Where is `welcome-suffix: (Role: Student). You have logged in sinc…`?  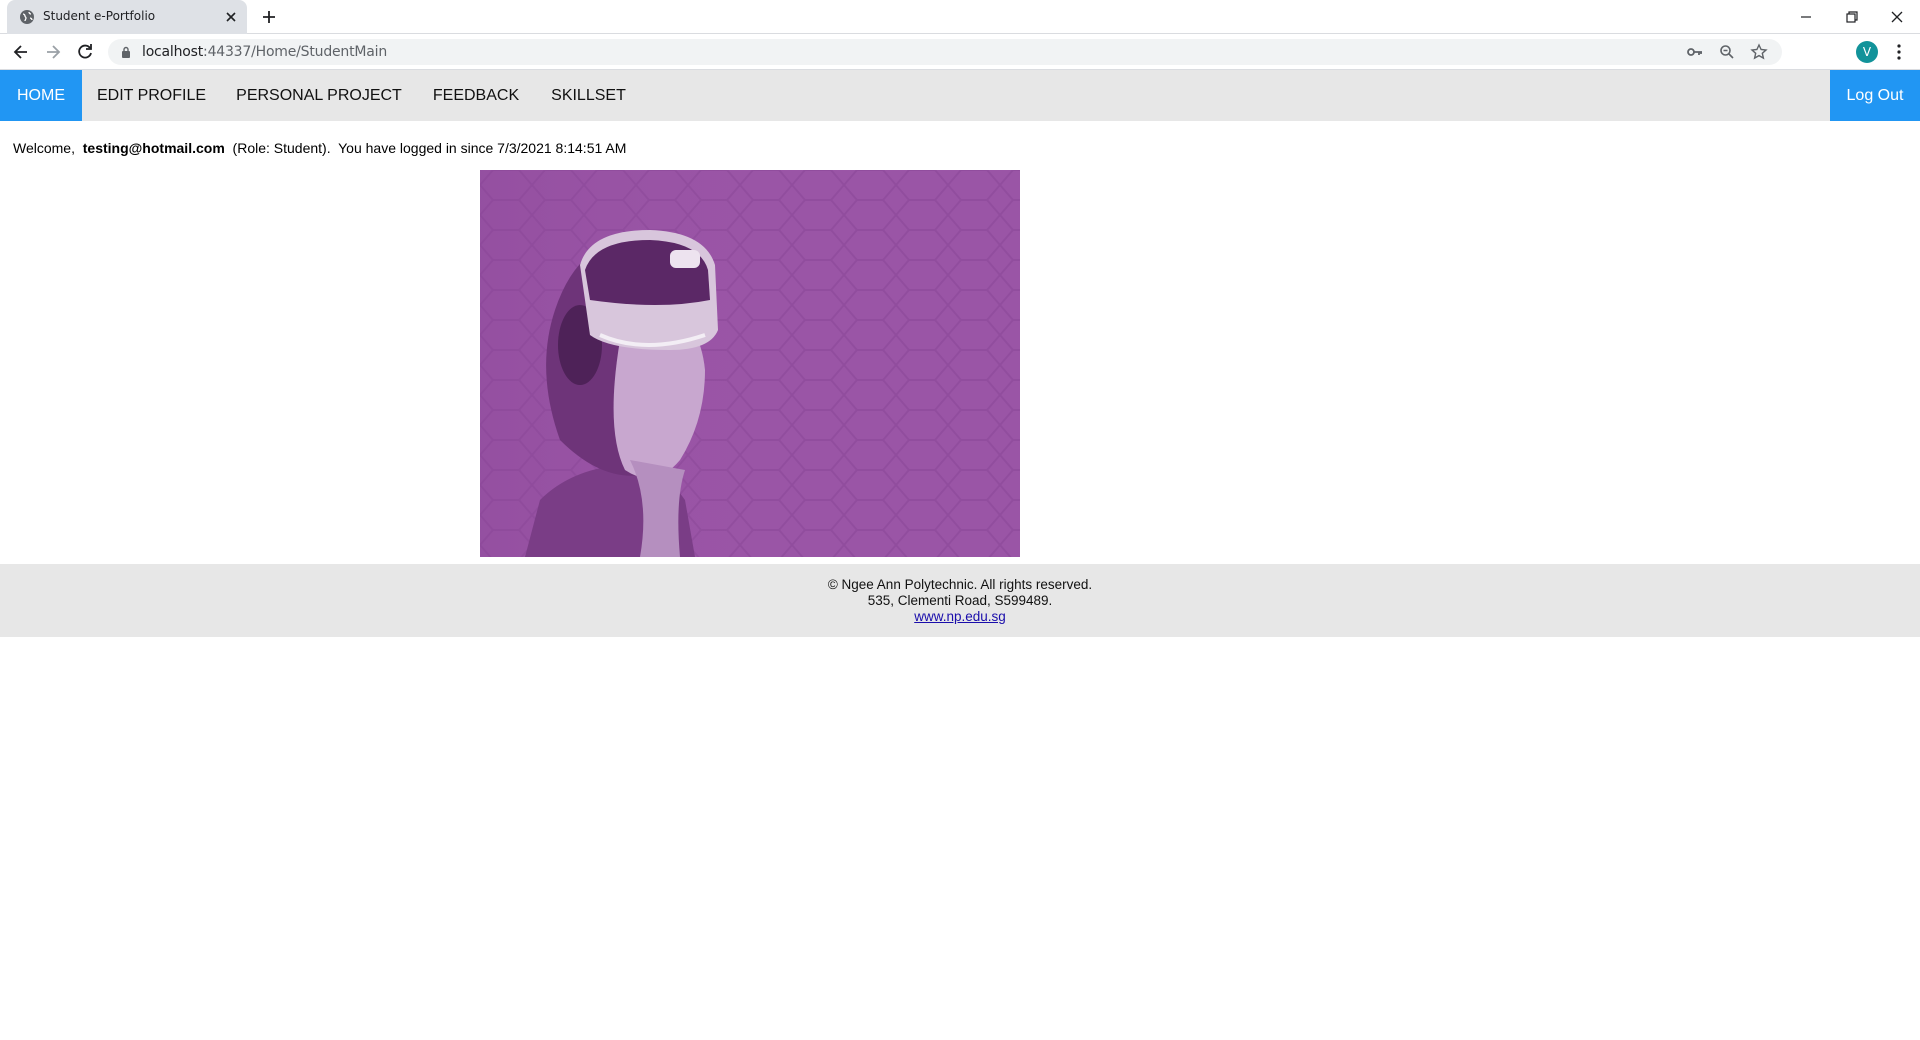
welcome-suffix: (Role: Student). You have logged in sinc… is located at coordinates (425, 148).